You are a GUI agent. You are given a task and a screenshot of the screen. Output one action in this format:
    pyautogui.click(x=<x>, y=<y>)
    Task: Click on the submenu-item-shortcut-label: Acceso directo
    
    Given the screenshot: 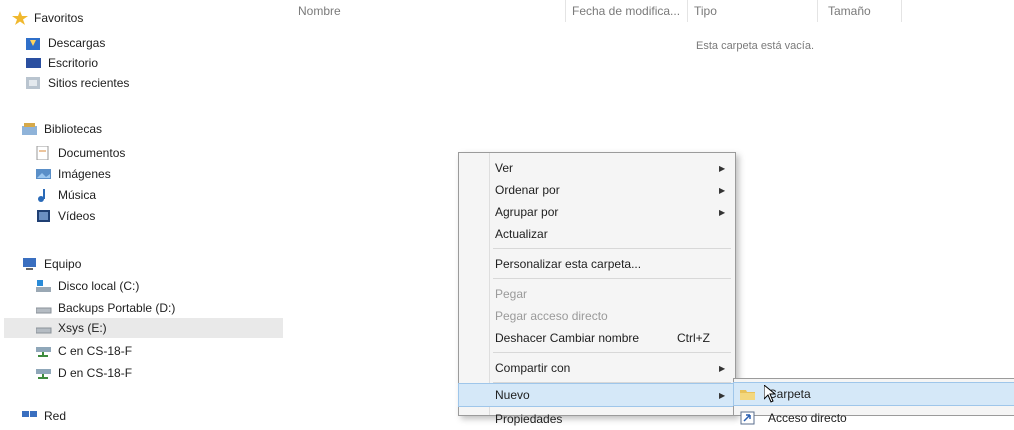 What is the action you would take?
    pyautogui.click(x=807, y=418)
    